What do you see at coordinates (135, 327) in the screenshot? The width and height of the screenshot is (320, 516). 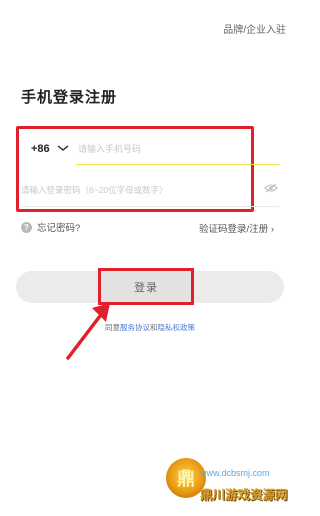 I see `service-agreement-link: 服务协议` at bounding box center [135, 327].